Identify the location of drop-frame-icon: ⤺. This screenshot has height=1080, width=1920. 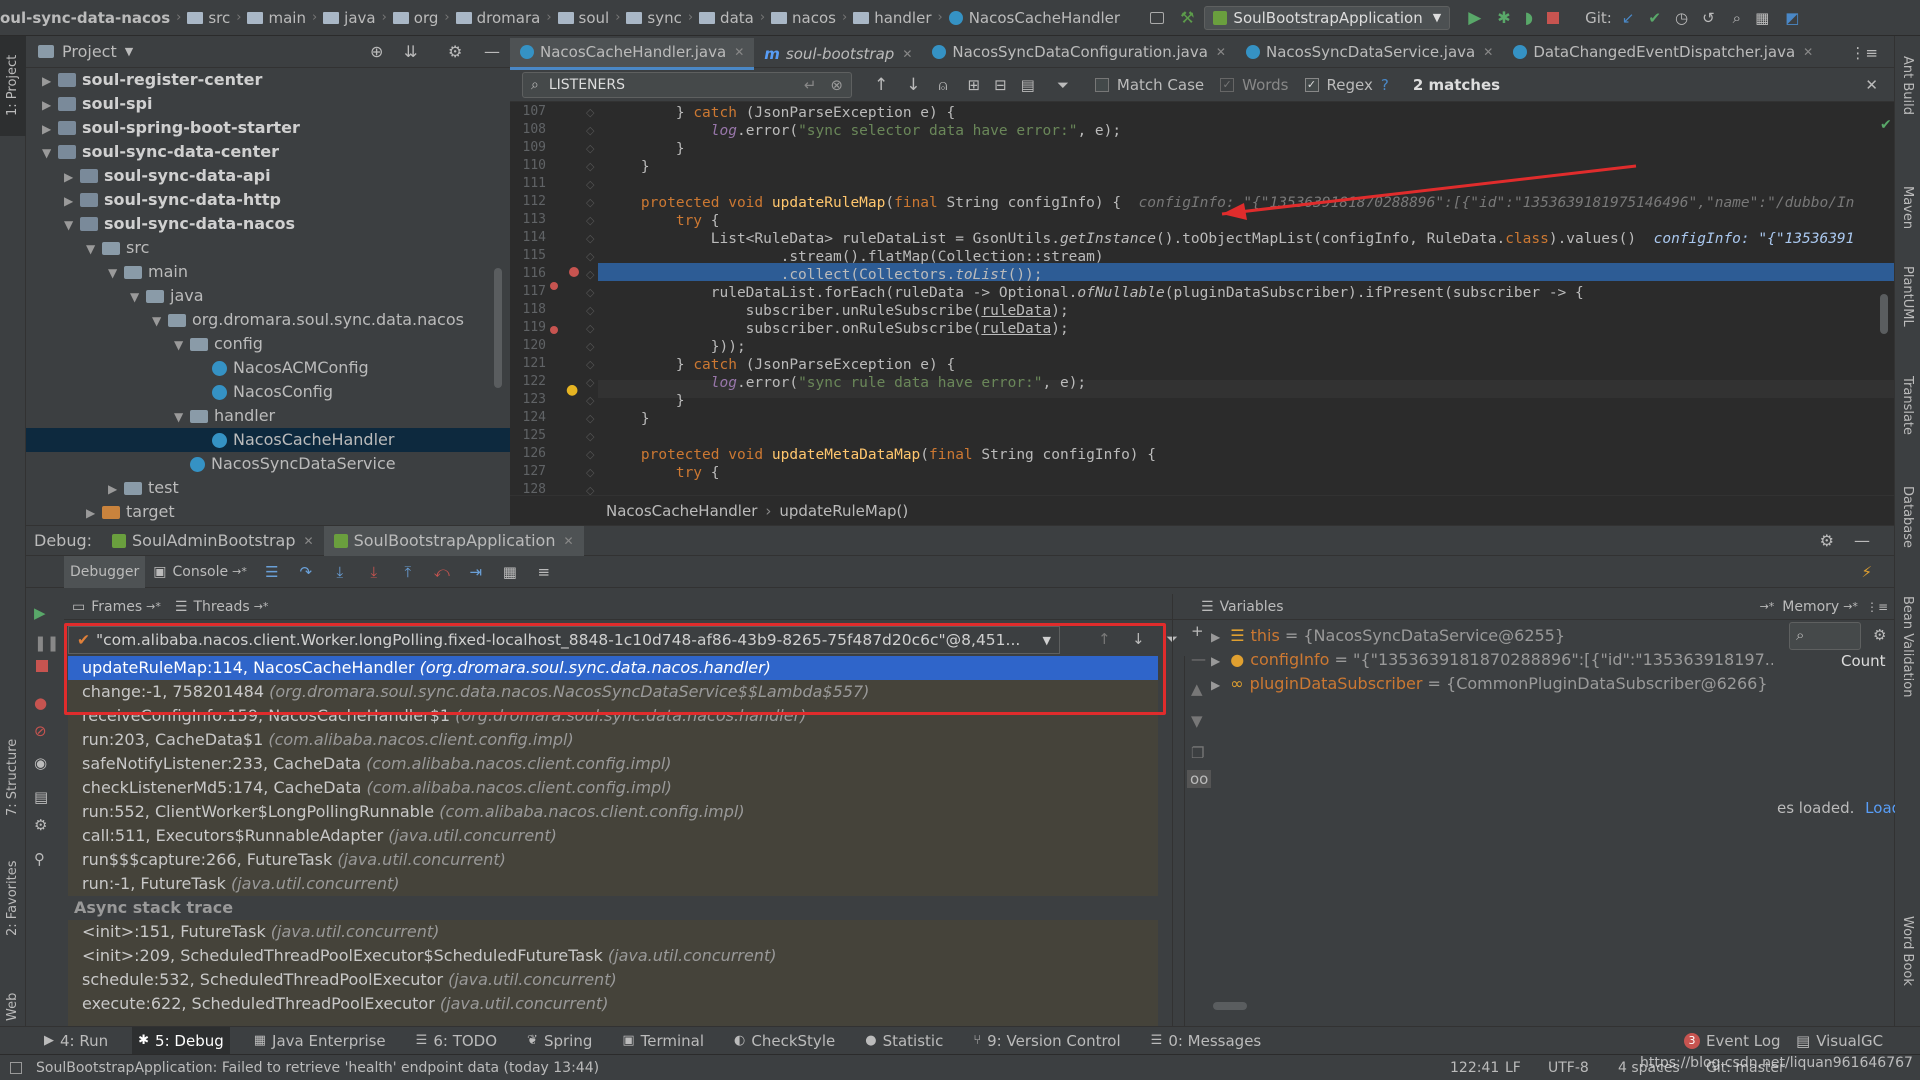
(442, 572).